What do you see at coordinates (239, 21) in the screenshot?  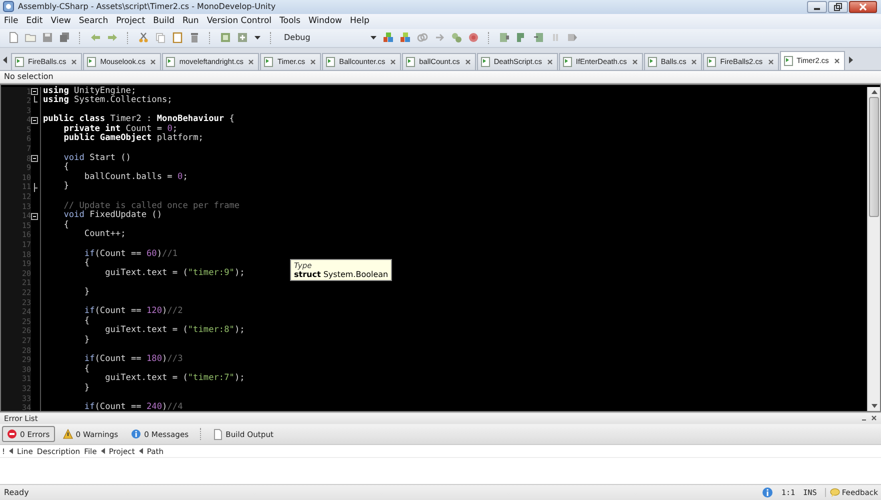 I see `menu-item: Version Control` at bounding box center [239, 21].